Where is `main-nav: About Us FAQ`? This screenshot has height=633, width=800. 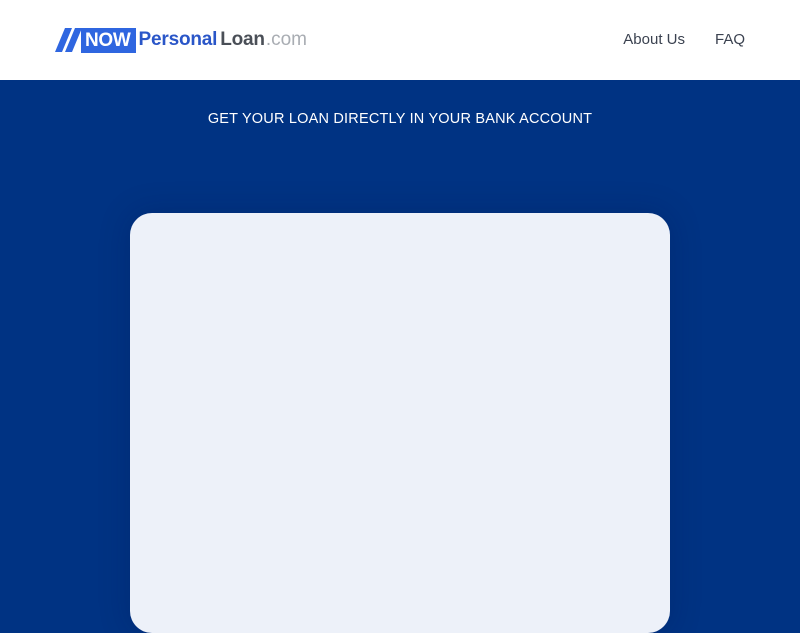
main-nav: About Us FAQ is located at coordinates (684, 40).